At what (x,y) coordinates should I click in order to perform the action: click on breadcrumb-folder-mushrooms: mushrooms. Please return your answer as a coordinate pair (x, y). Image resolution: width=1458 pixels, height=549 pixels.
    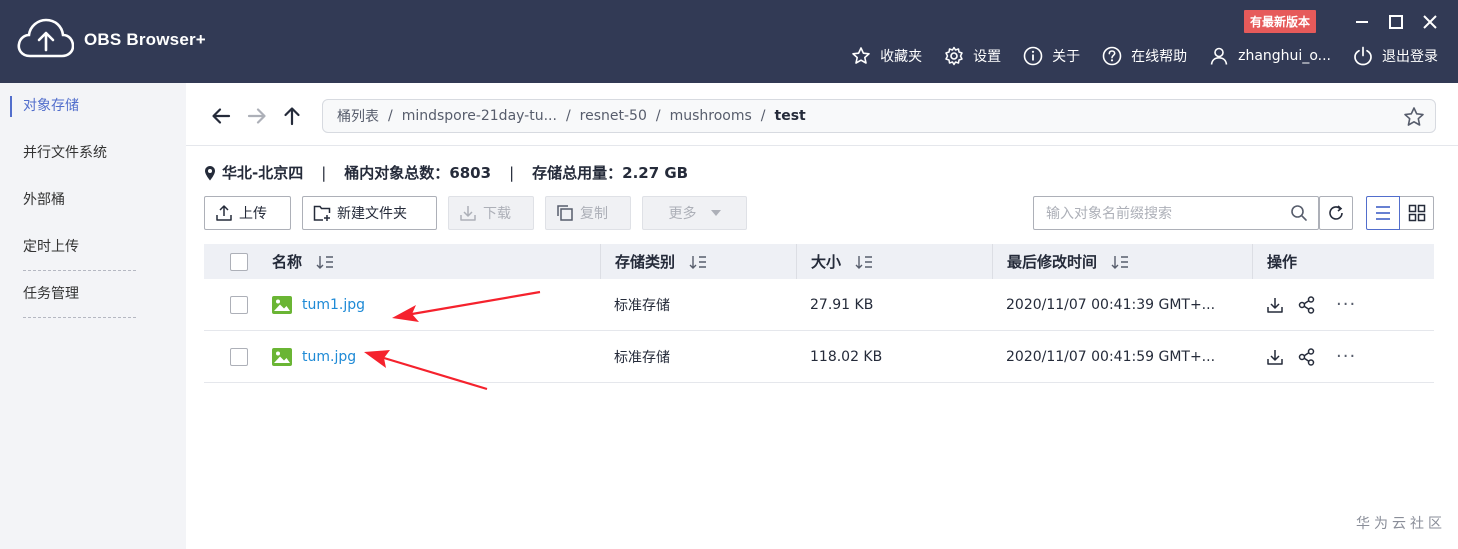
    Looking at the image, I should click on (711, 116).